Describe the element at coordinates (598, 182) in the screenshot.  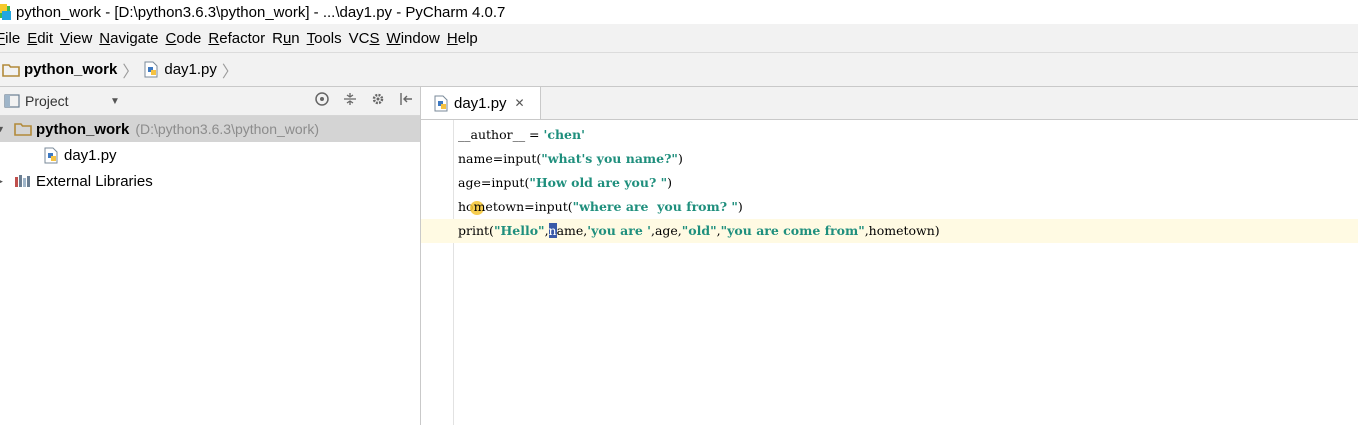
I see `string-literal: "How old are you? "` at that location.